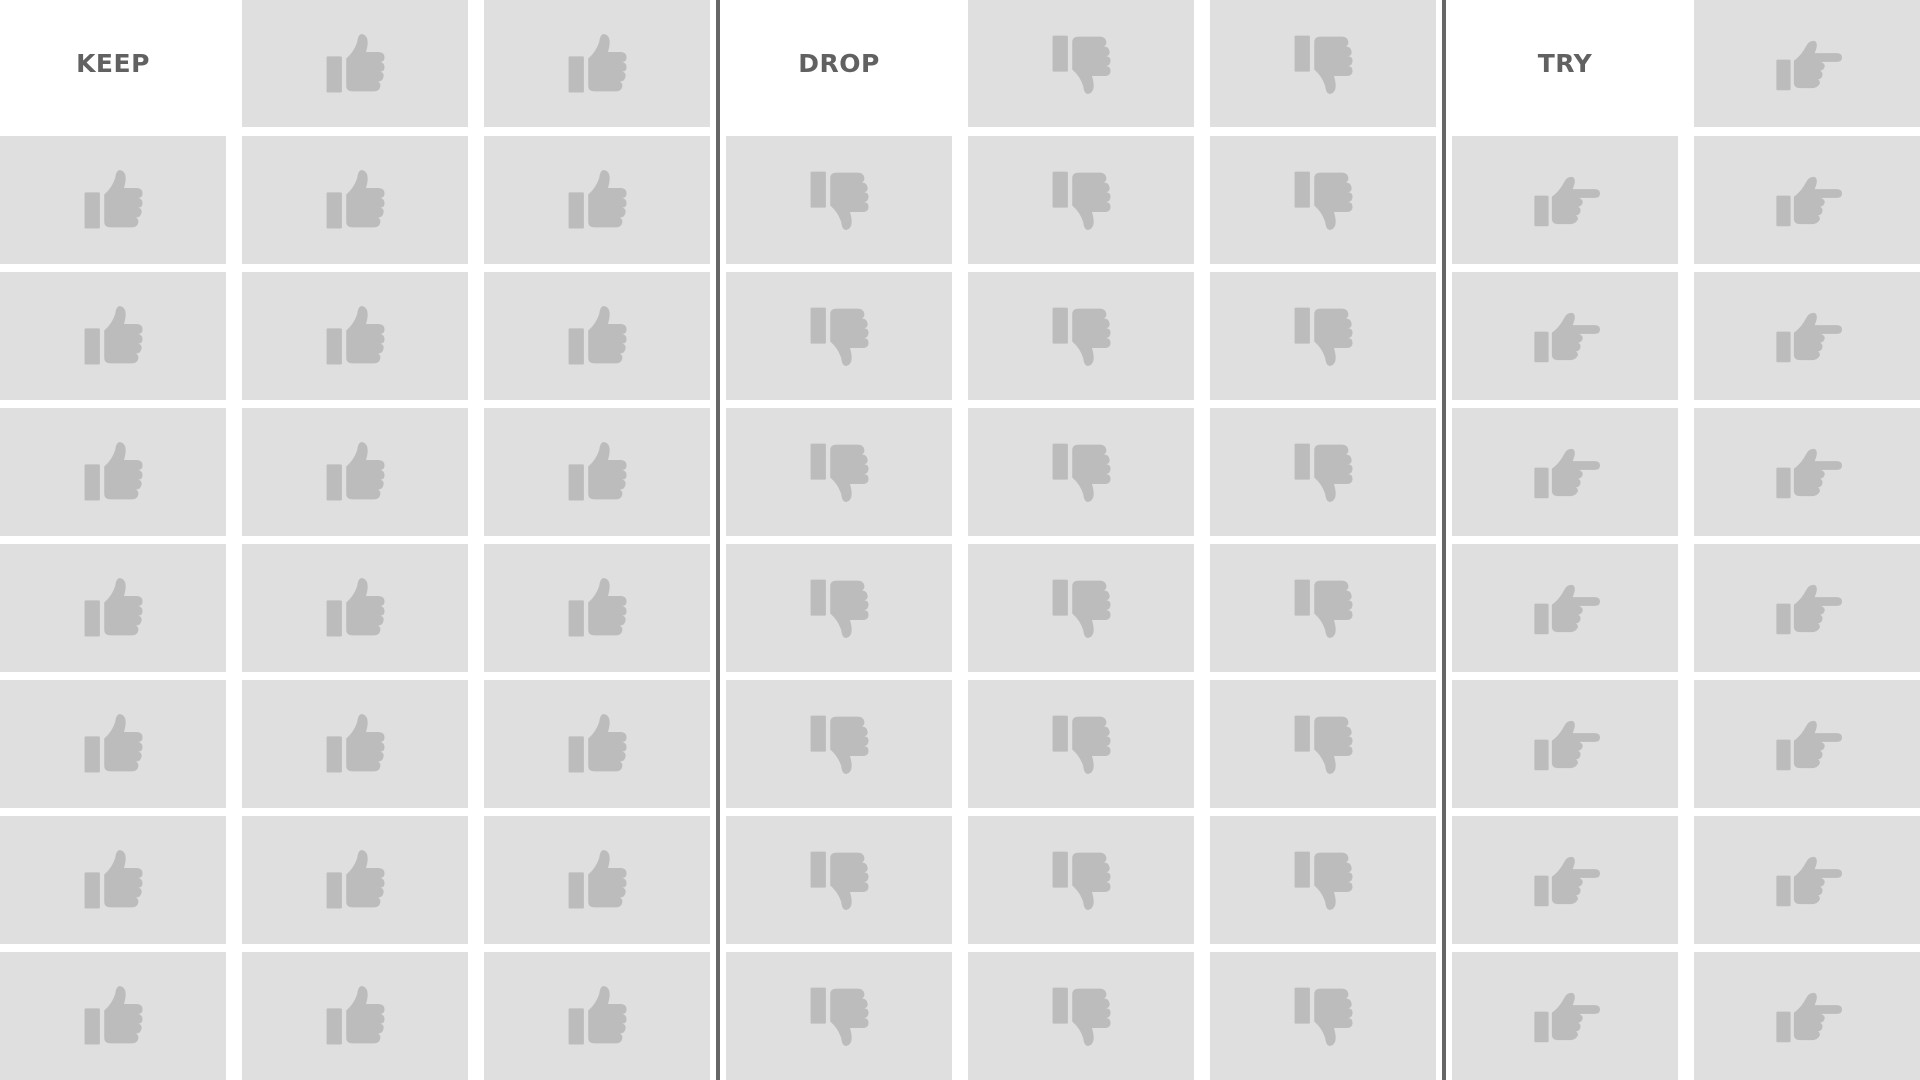 This screenshot has height=1080, width=1920. I want to click on try-header-label: TRY, so click(1565, 63).